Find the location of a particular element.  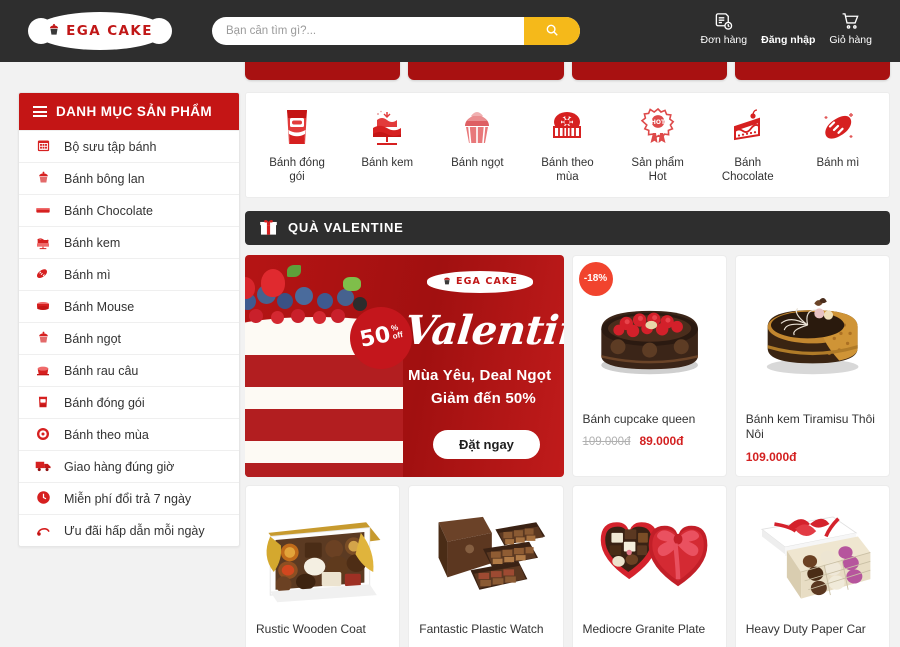

cake-slice-icon is located at coordinates (748, 127).